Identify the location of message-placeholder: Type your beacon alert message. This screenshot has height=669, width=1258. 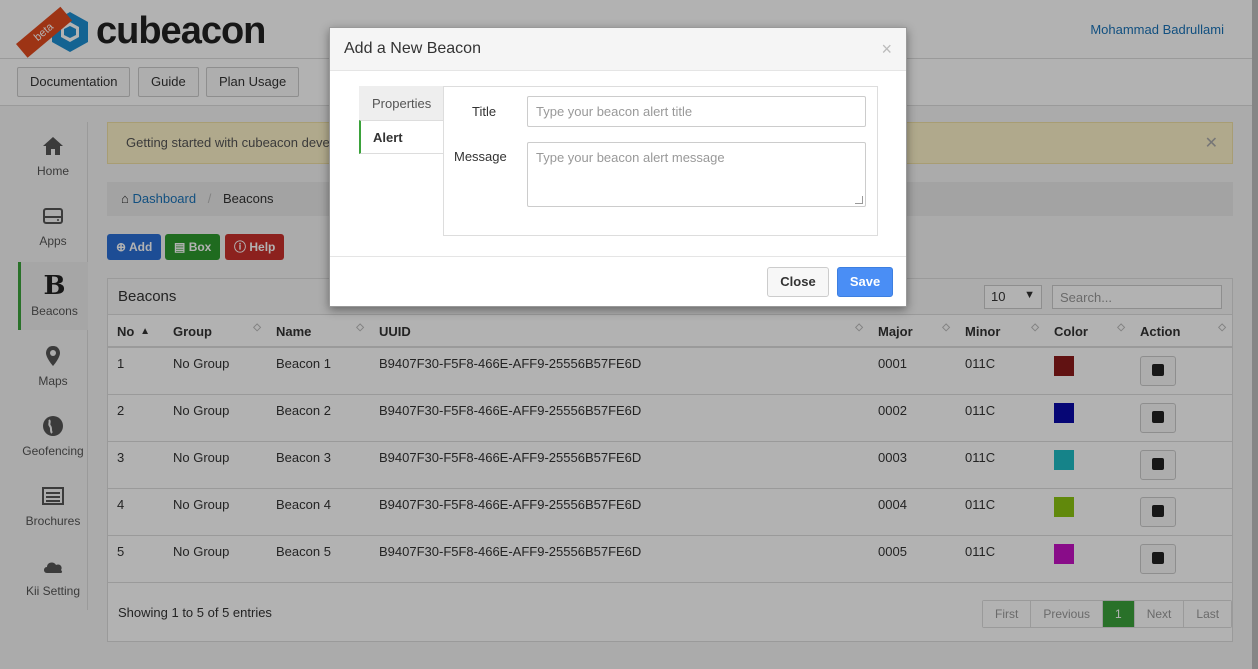
(630, 157).